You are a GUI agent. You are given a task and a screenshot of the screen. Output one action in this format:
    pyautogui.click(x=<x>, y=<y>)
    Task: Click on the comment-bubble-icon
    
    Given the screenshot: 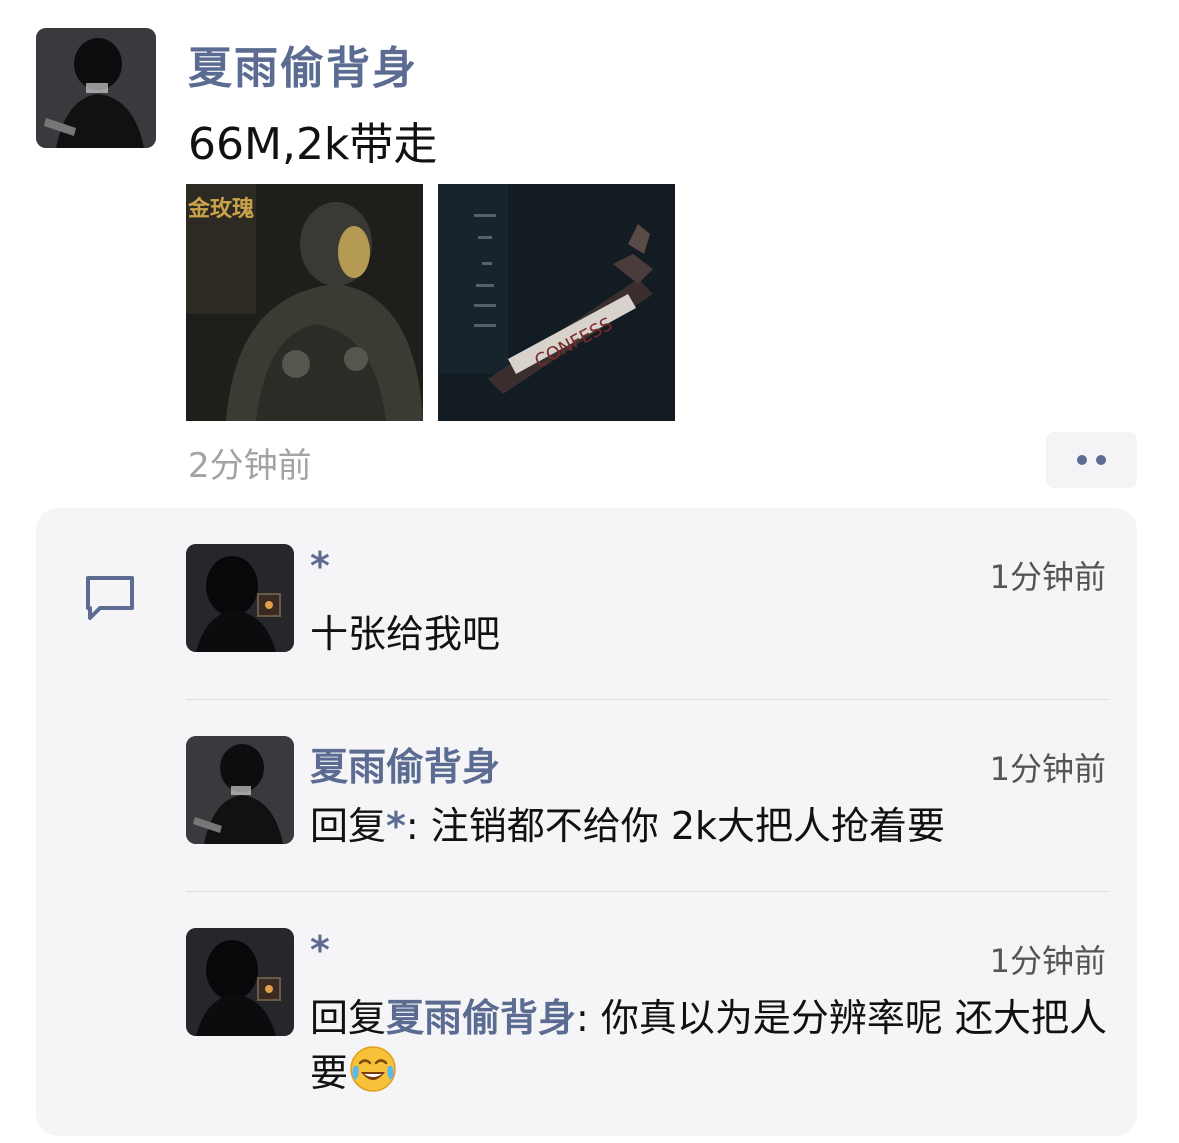 What is the action you would take?
    pyautogui.click(x=110, y=598)
    